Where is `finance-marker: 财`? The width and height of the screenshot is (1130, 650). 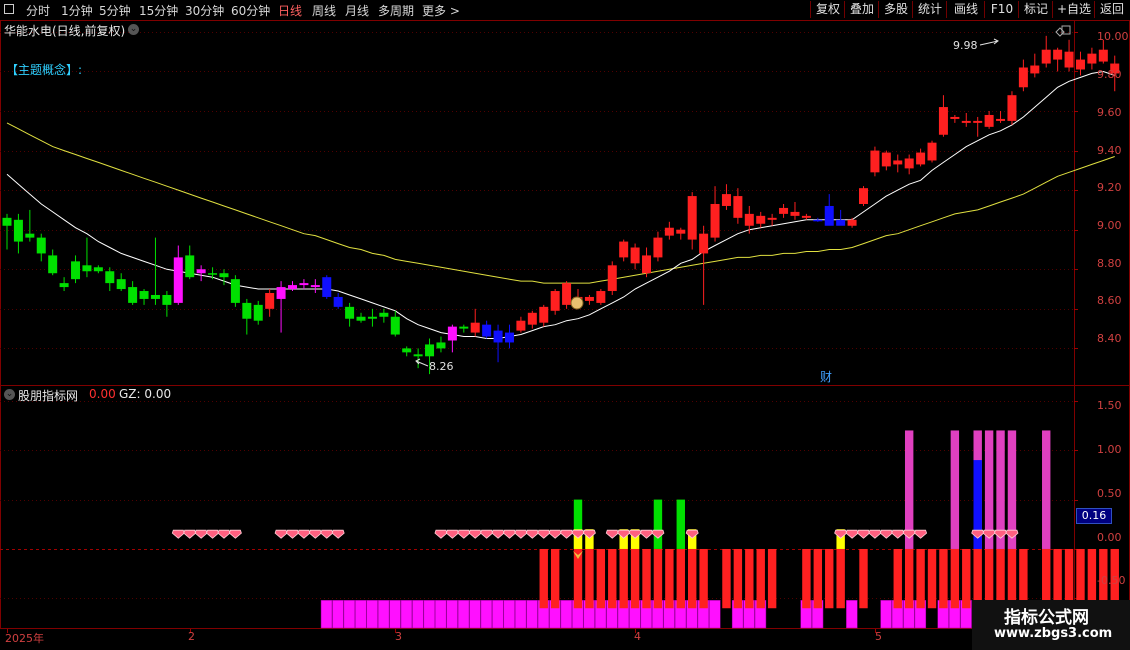 finance-marker: 财 is located at coordinates (826, 377).